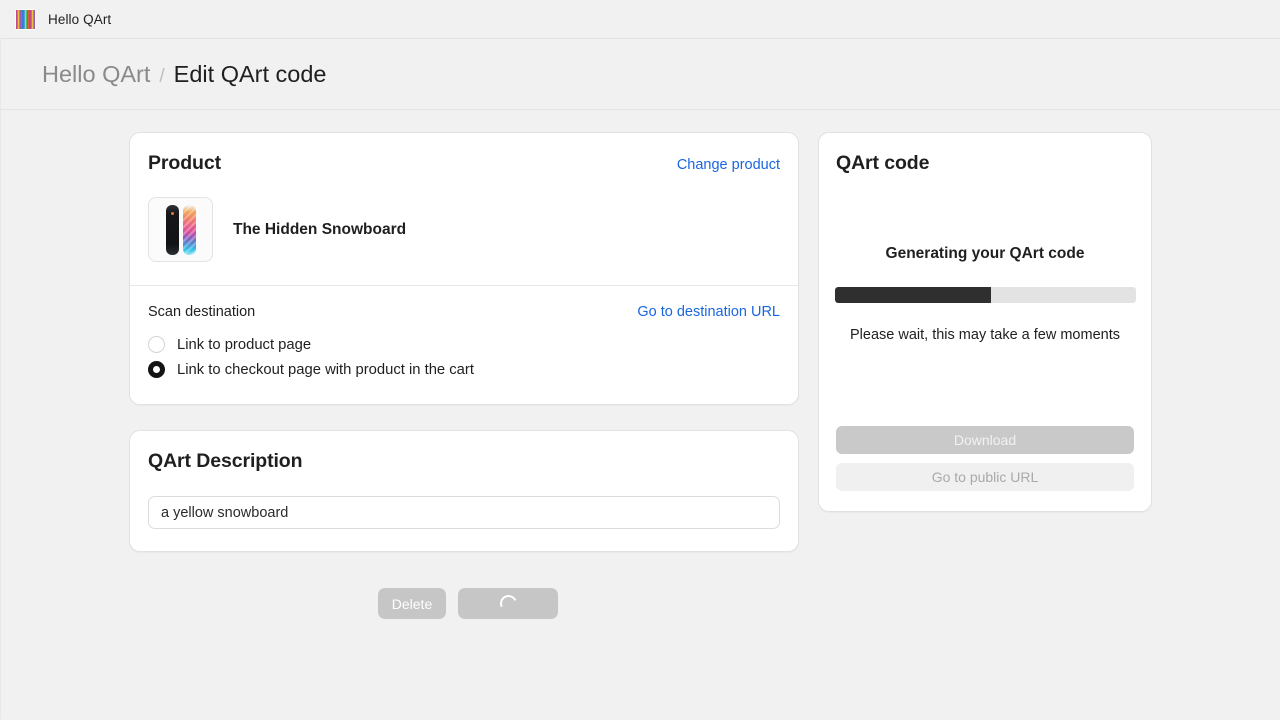  What do you see at coordinates (464, 230) in the screenshot?
I see `product-row: The Hidden Snowboard` at bounding box center [464, 230].